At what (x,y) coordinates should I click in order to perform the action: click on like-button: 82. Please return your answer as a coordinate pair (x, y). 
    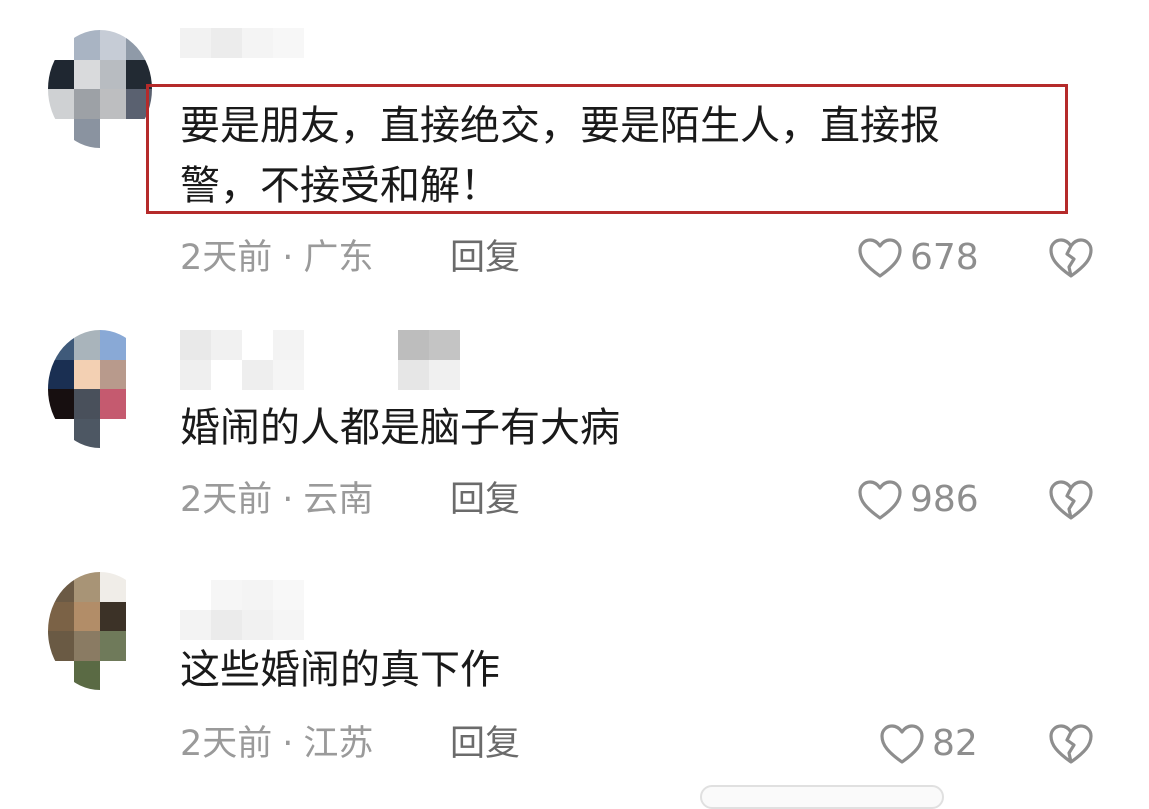
    Looking at the image, I should click on (928, 744).